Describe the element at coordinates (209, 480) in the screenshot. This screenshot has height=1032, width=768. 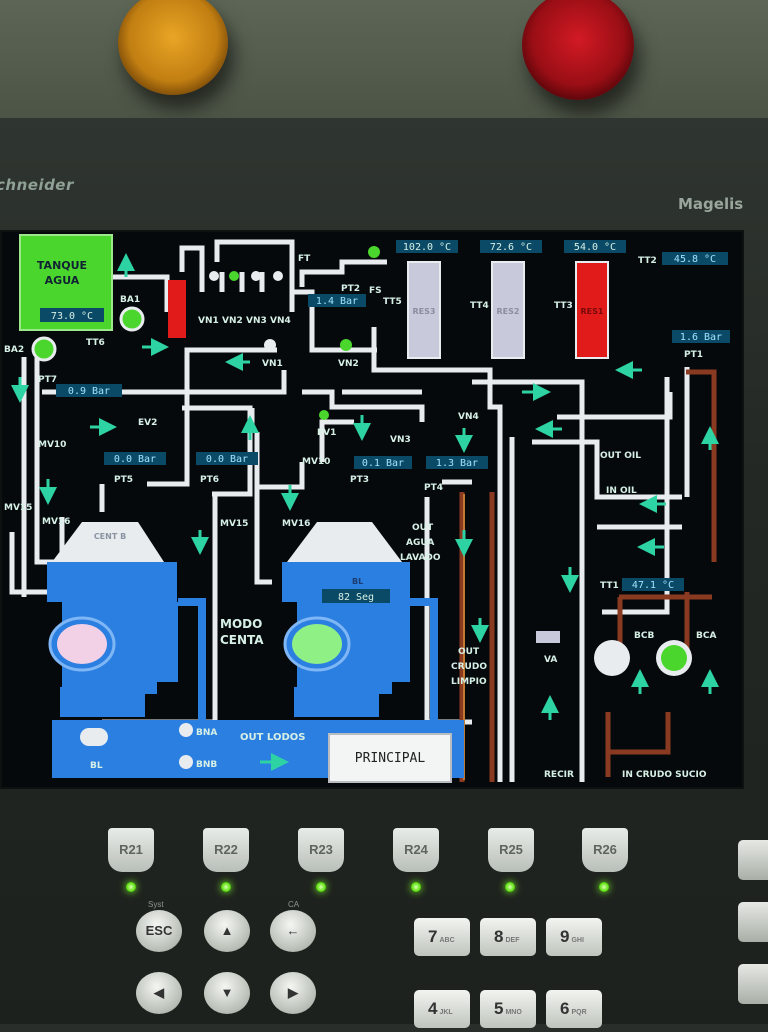
I see `svg-text: PT6` at that location.